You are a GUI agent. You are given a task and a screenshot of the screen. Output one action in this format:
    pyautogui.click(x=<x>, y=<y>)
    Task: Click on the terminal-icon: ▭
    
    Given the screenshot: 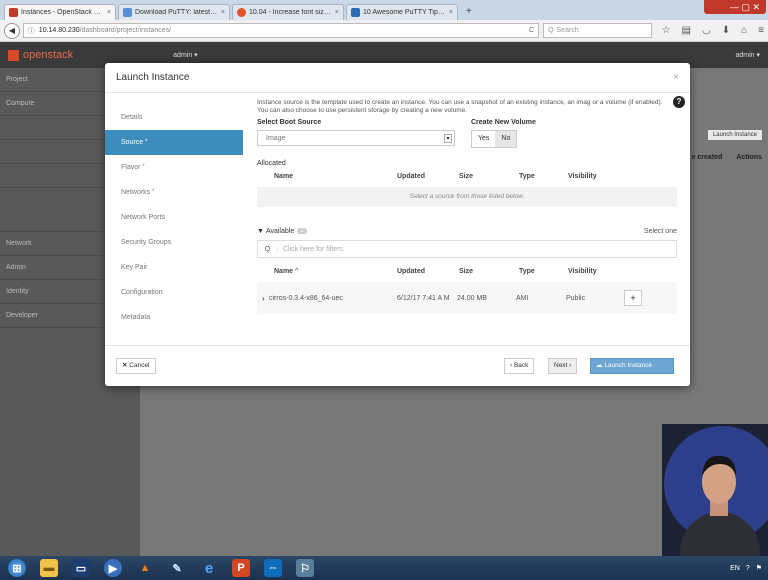 What is the action you would take?
    pyautogui.click(x=81, y=568)
    